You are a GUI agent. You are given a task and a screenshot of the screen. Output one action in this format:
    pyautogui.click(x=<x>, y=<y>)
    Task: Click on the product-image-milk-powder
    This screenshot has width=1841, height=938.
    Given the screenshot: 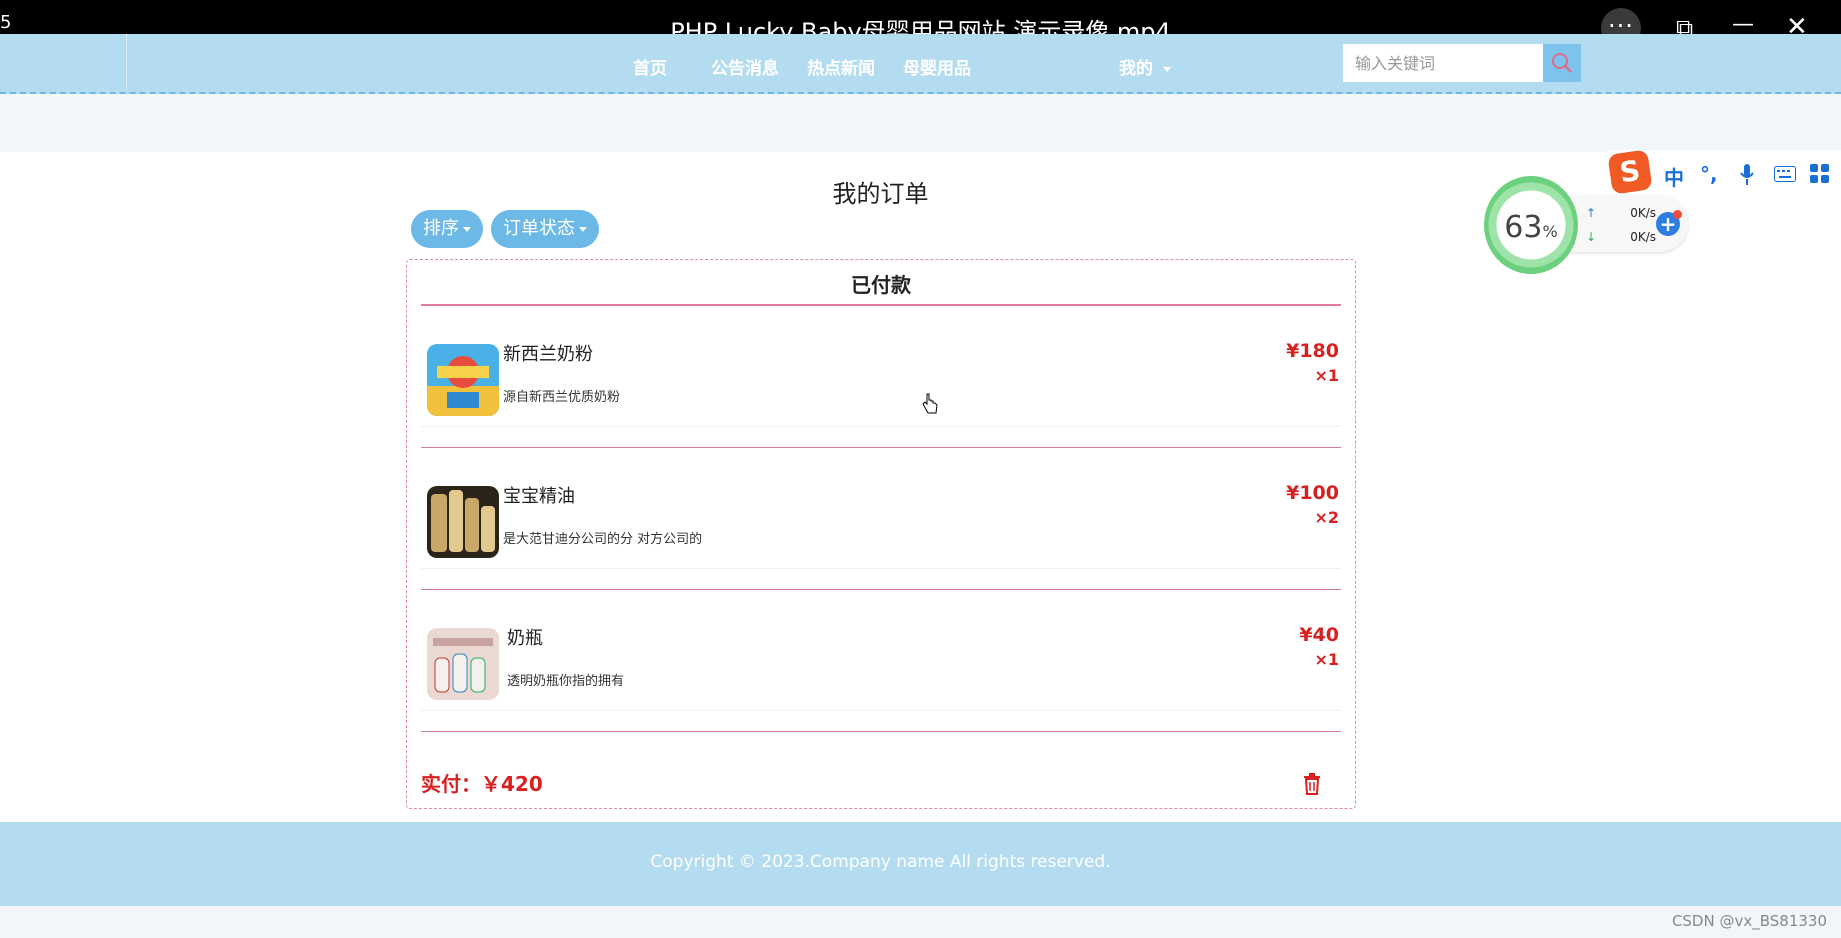 What is the action you would take?
    pyautogui.click(x=463, y=380)
    